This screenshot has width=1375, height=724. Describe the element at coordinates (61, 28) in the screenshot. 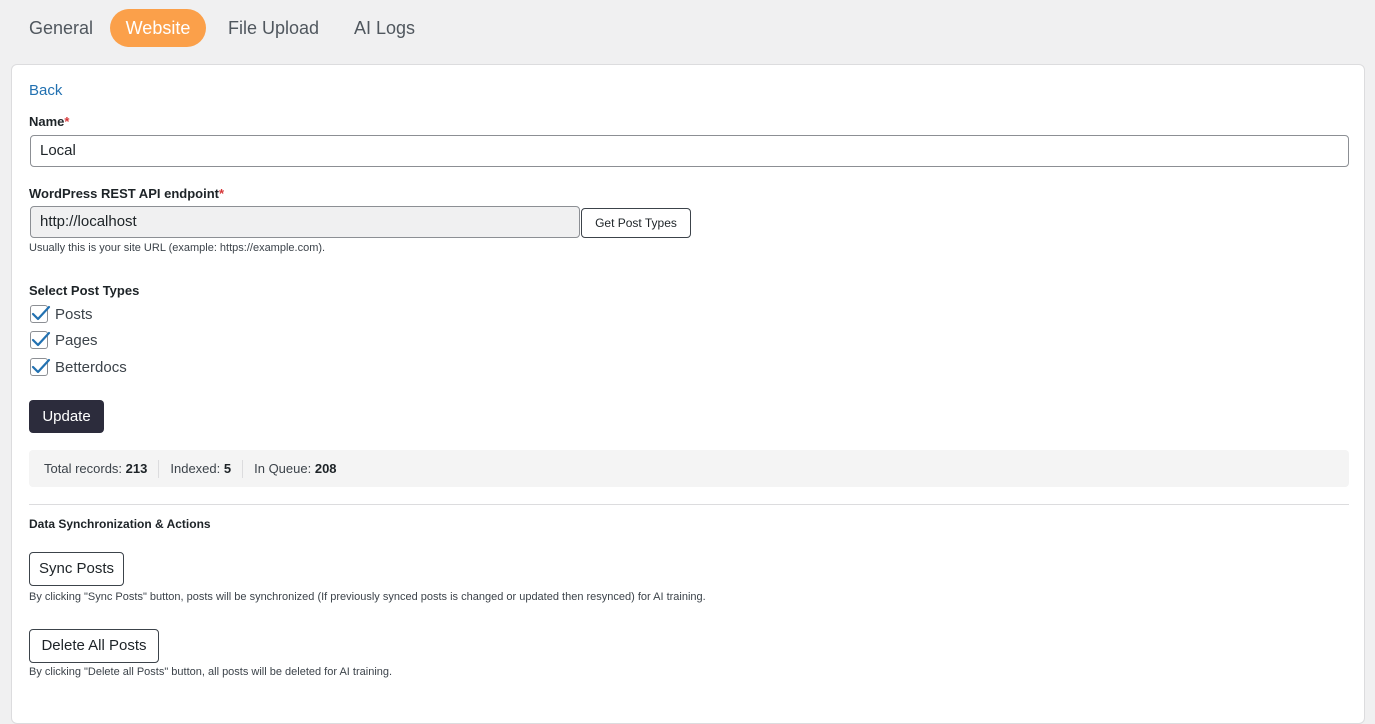

I see `tab-general: General` at that location.